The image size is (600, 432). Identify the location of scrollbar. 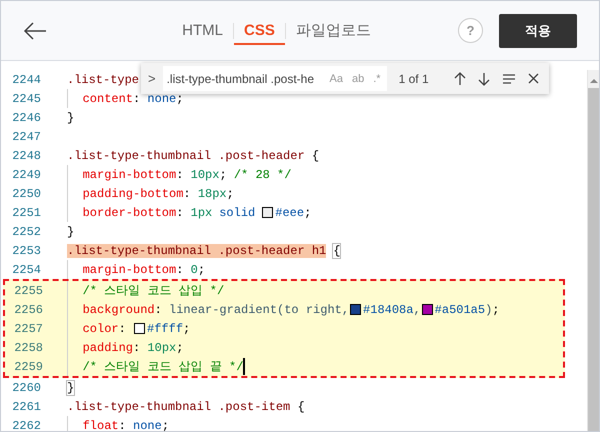
(593, 250).